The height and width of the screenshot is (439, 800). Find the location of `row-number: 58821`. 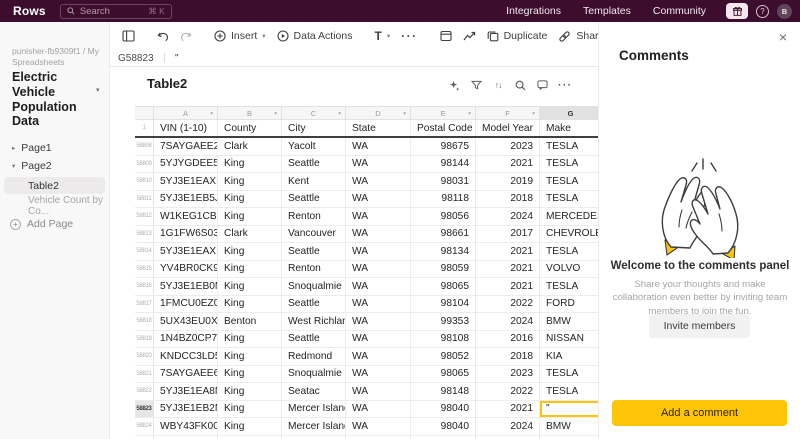

row-number: 58821 is located at coordinates (144, 373).